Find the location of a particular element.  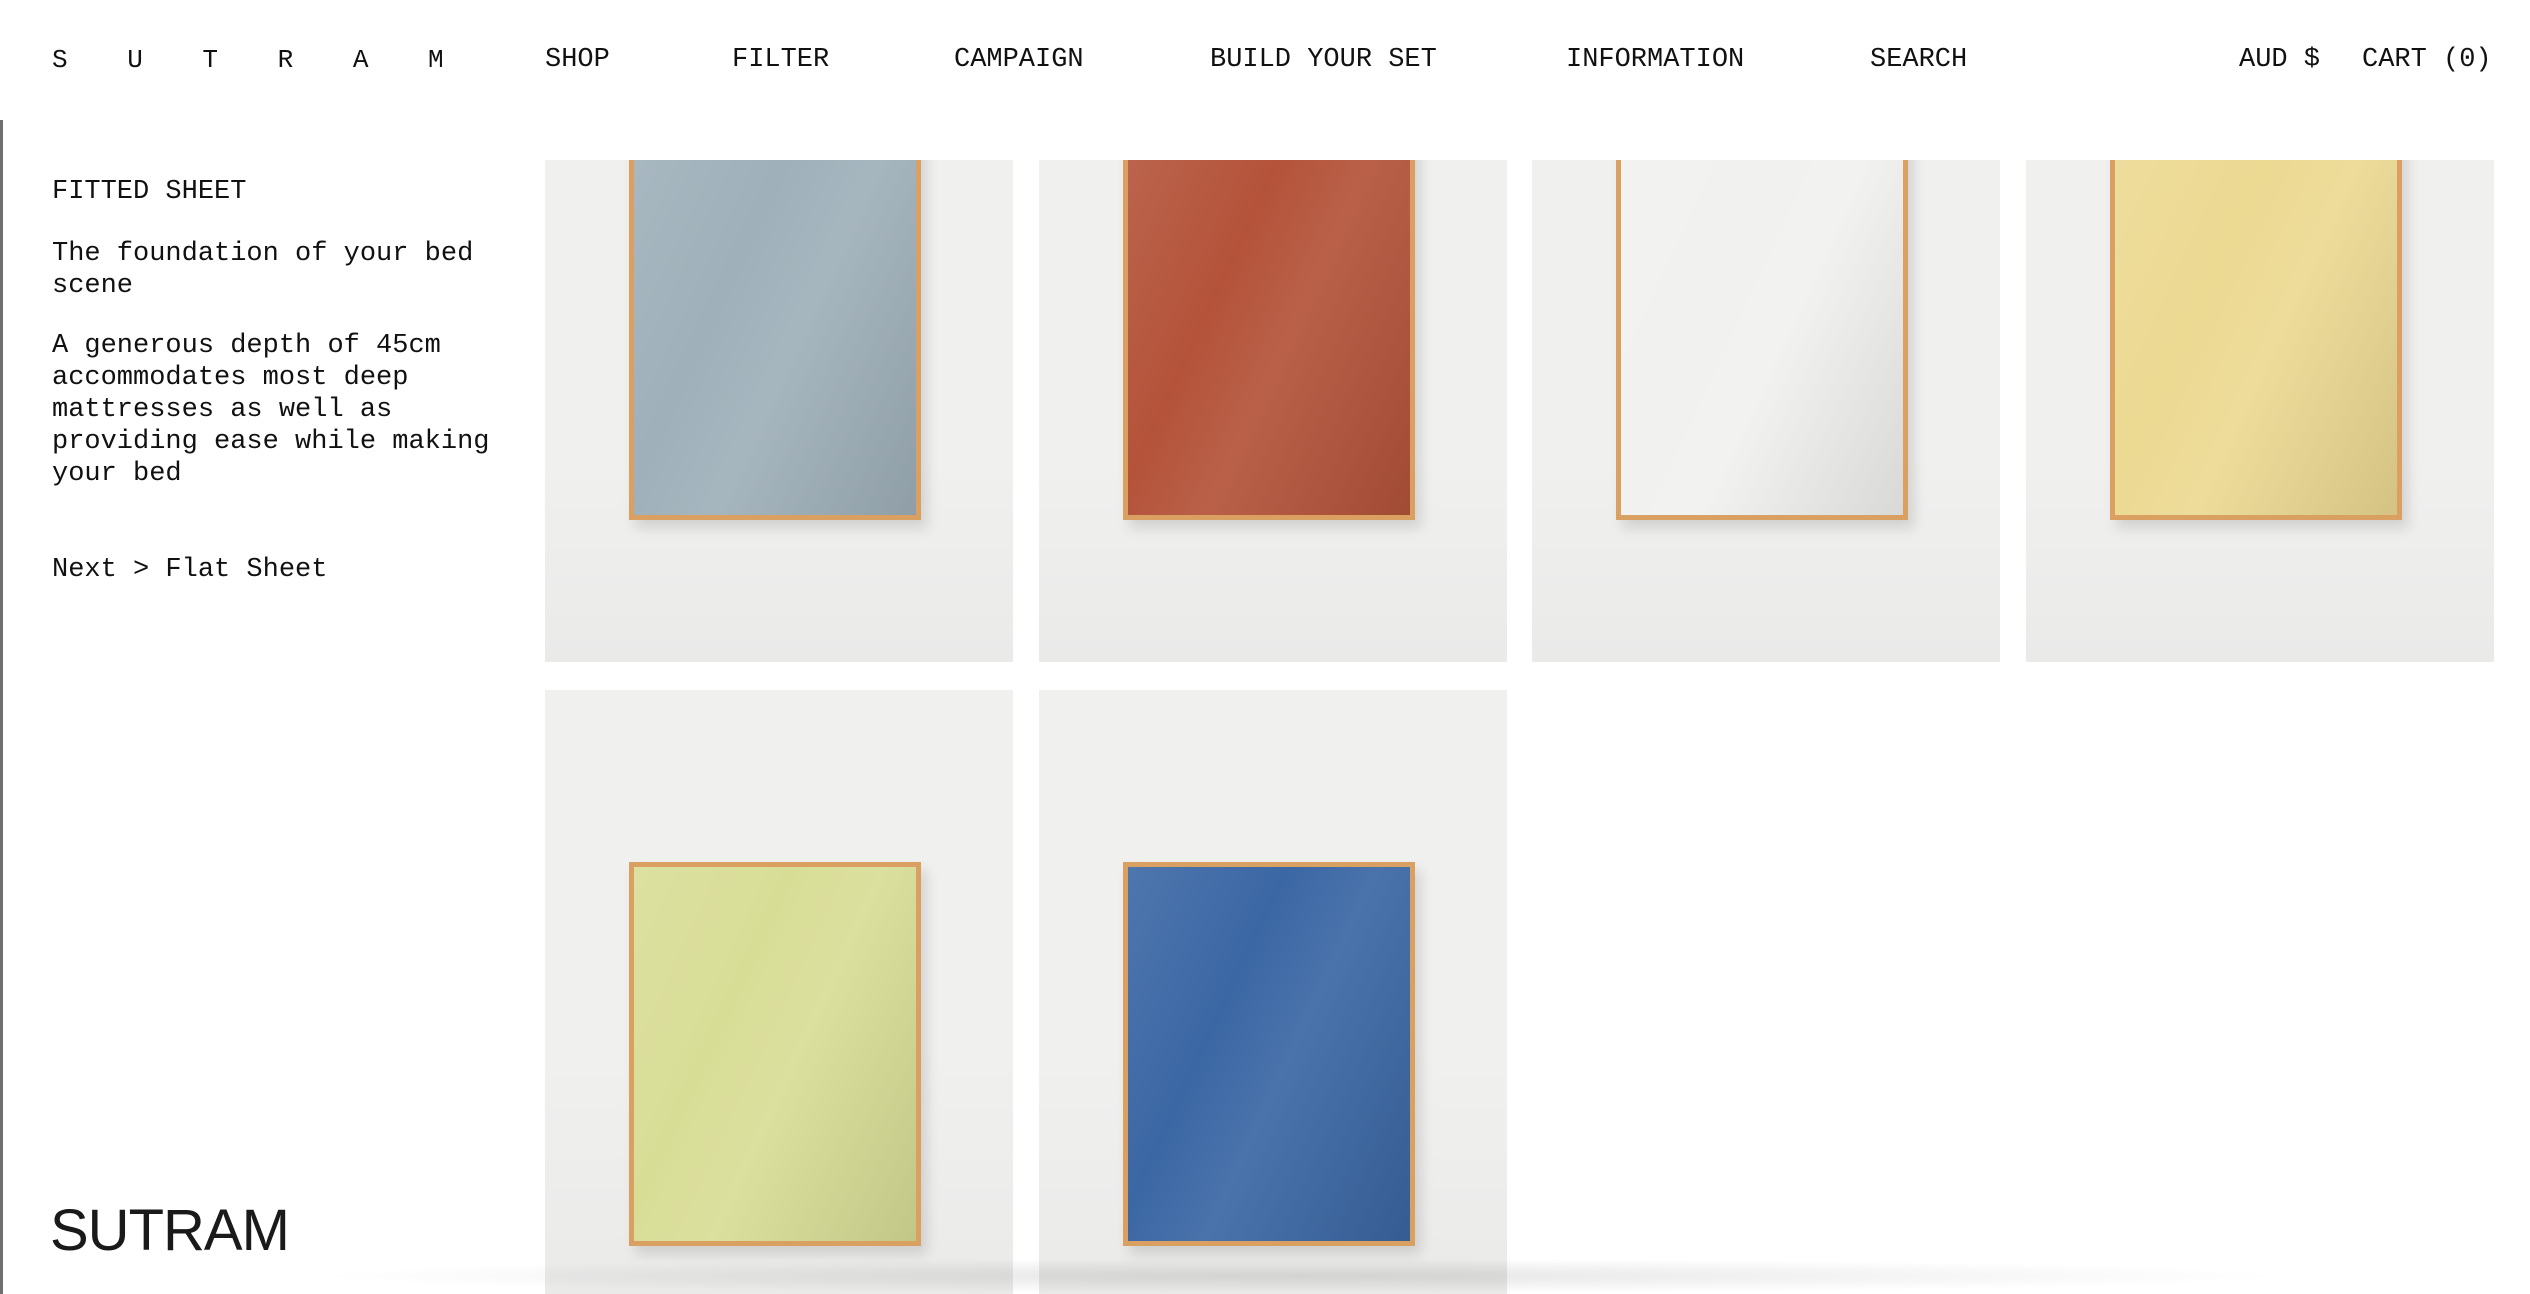

currency-selector: AUD $ is located at coordinates (2279, 60).